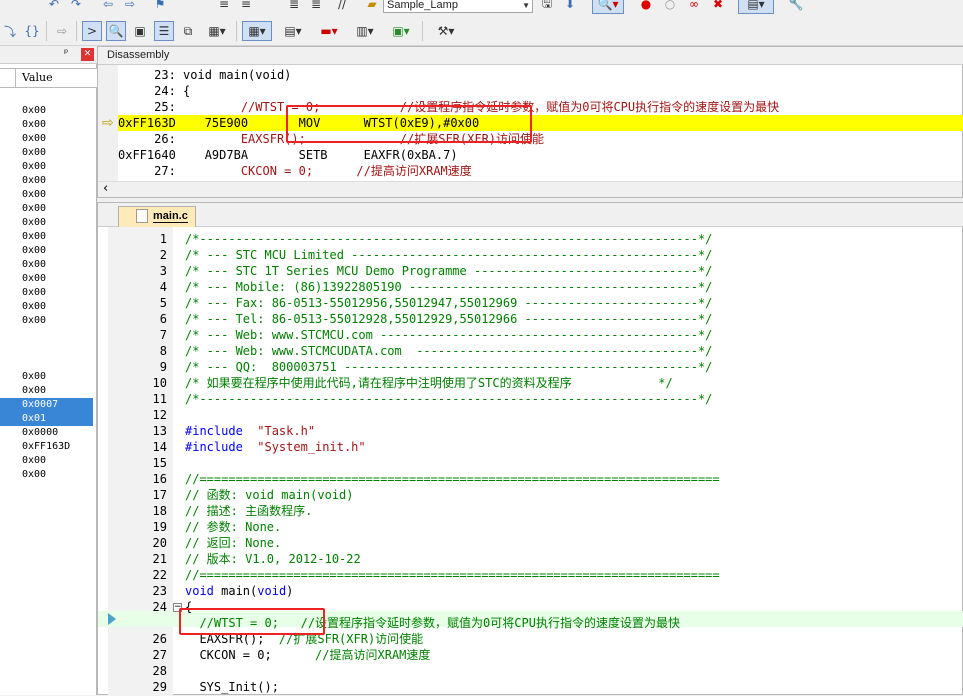 Image resolution: width=963 pixels, height=696 pixels. I want to click on register-value: 0xFF163D, so click(46, 447).